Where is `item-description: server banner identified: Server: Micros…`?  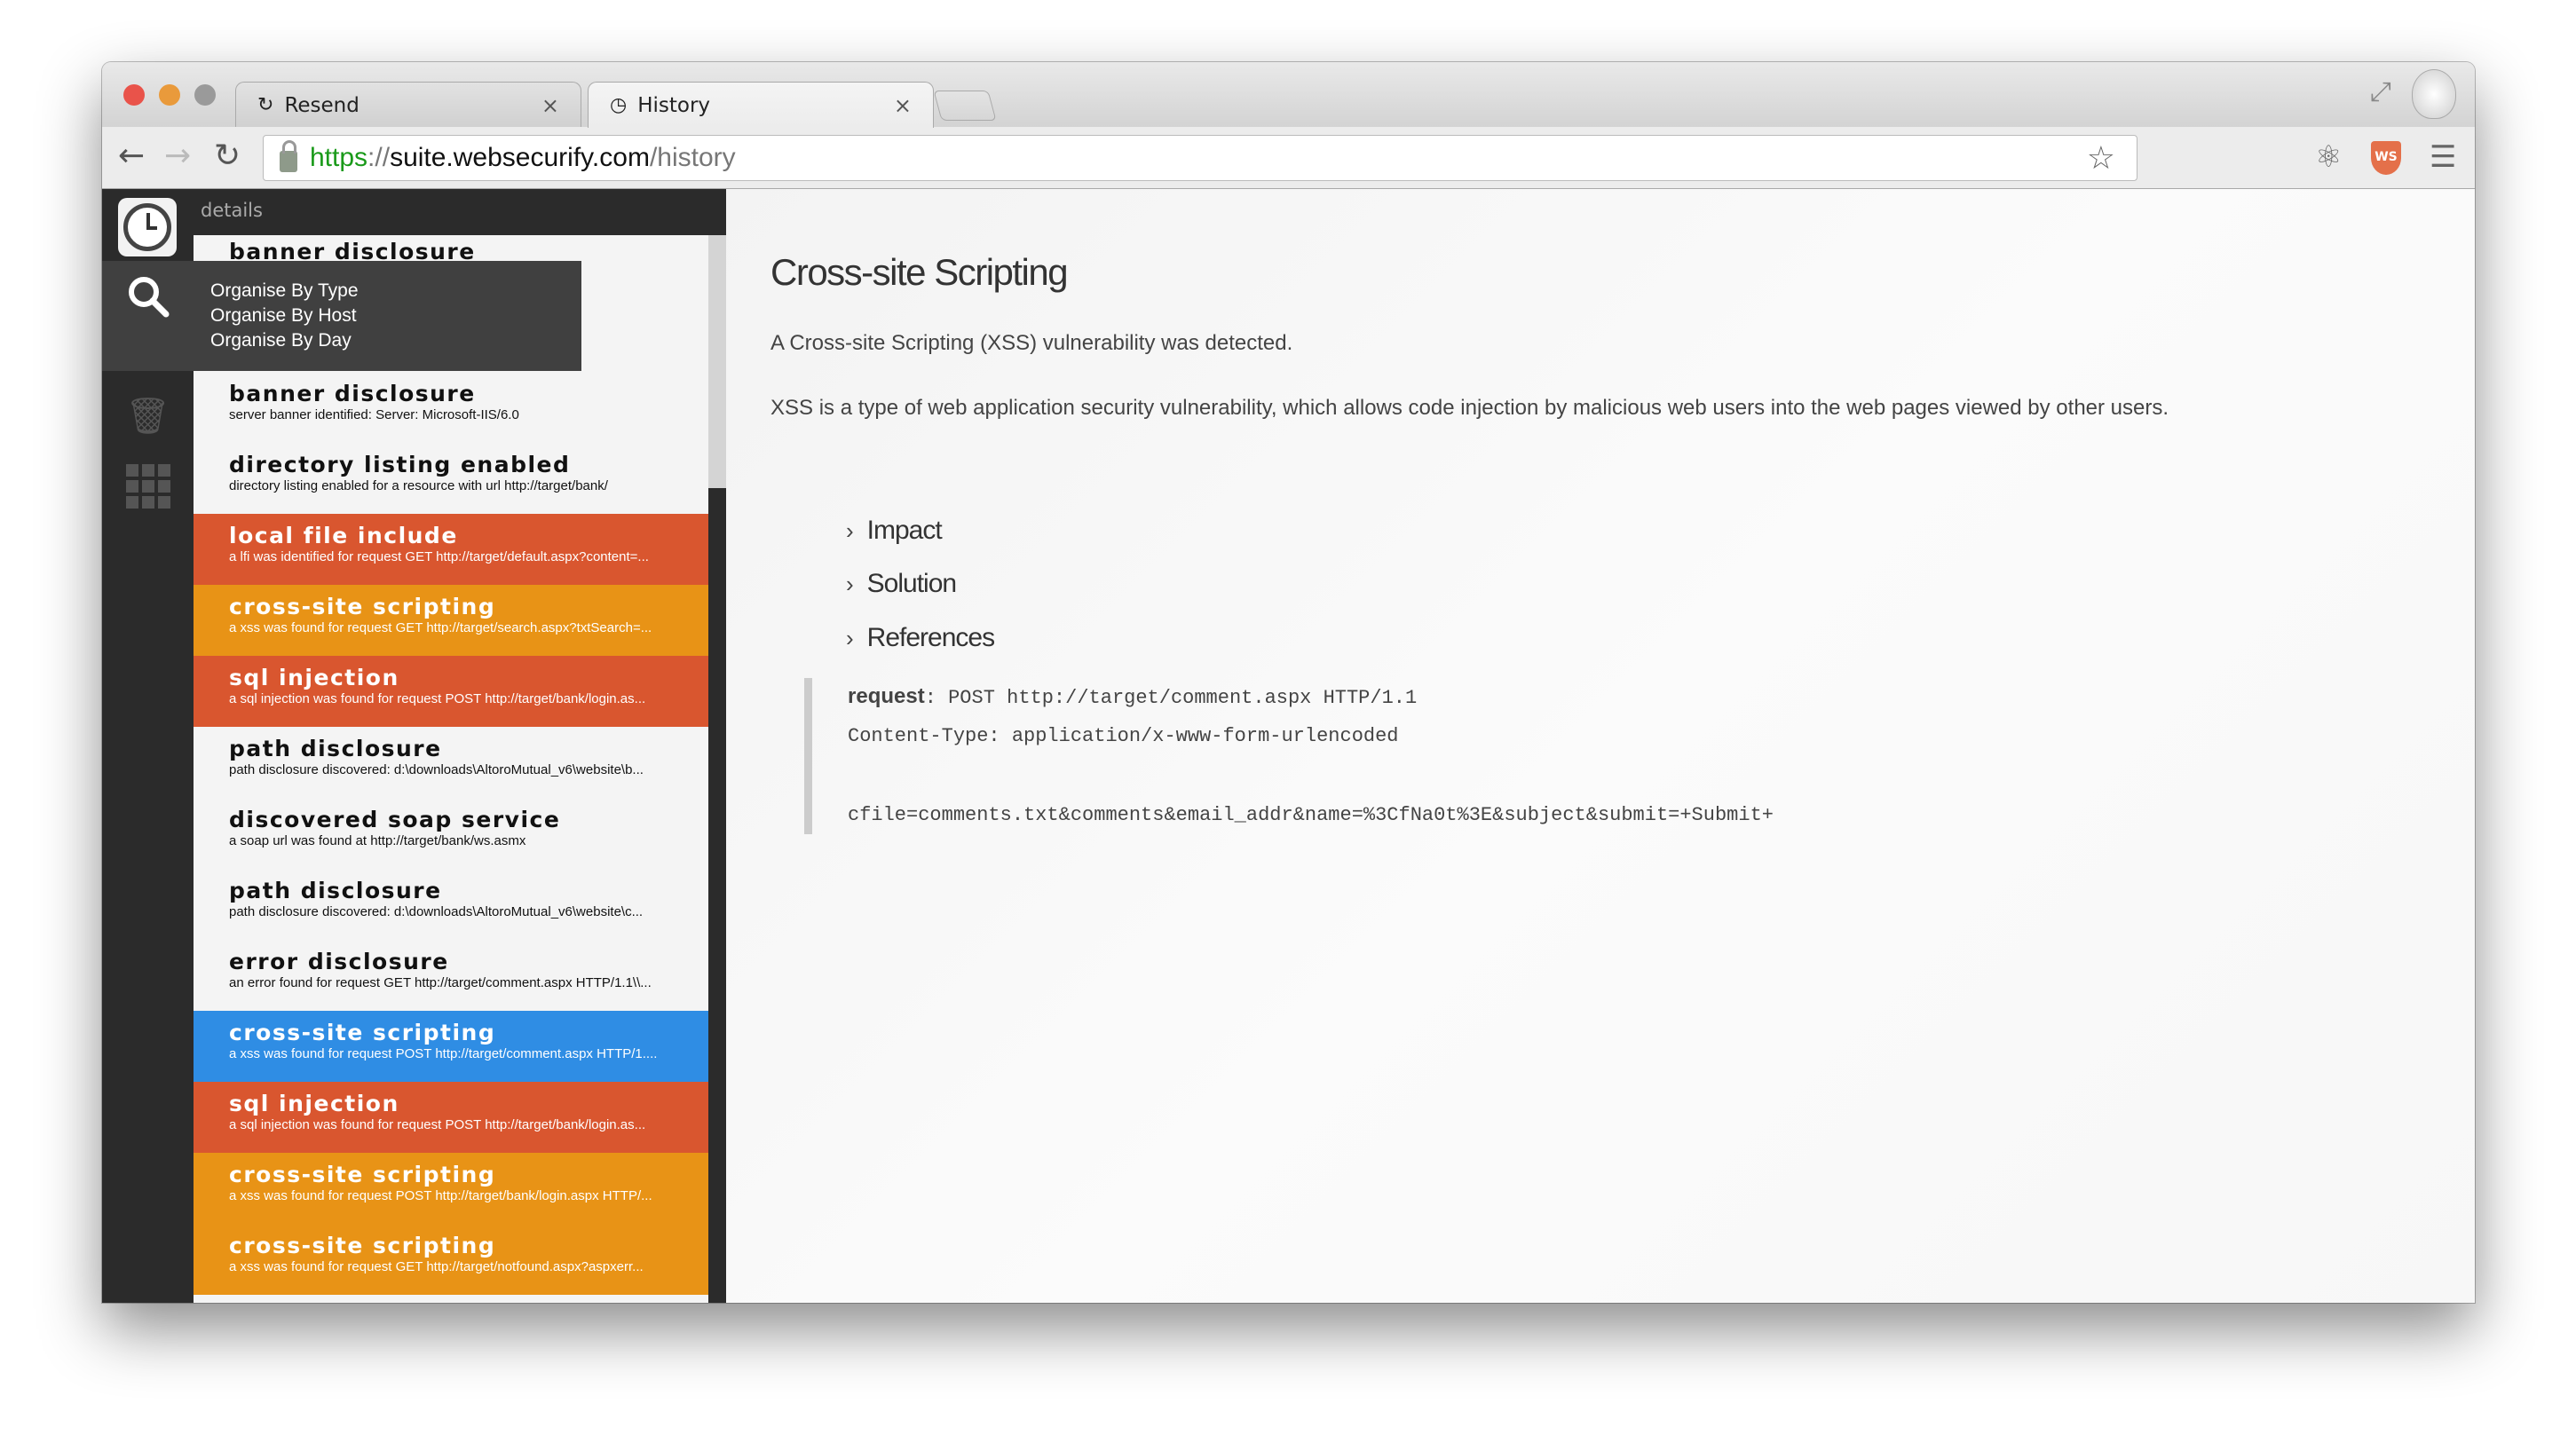 item-description: server banner identified: Server: Micros… is located at coordinates (374, 414).